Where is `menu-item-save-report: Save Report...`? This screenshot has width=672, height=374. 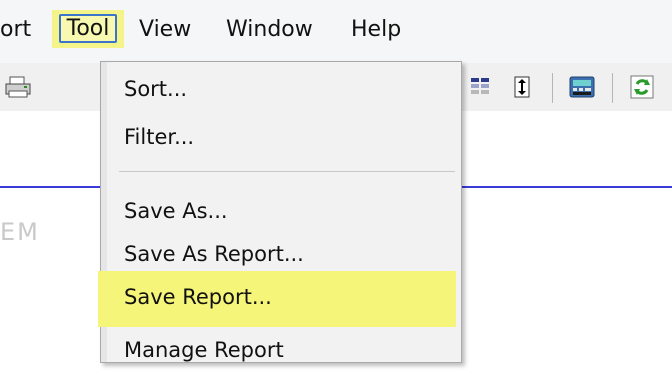
menu-item-save-report: Save Report... is located at coordinates (277, 299).